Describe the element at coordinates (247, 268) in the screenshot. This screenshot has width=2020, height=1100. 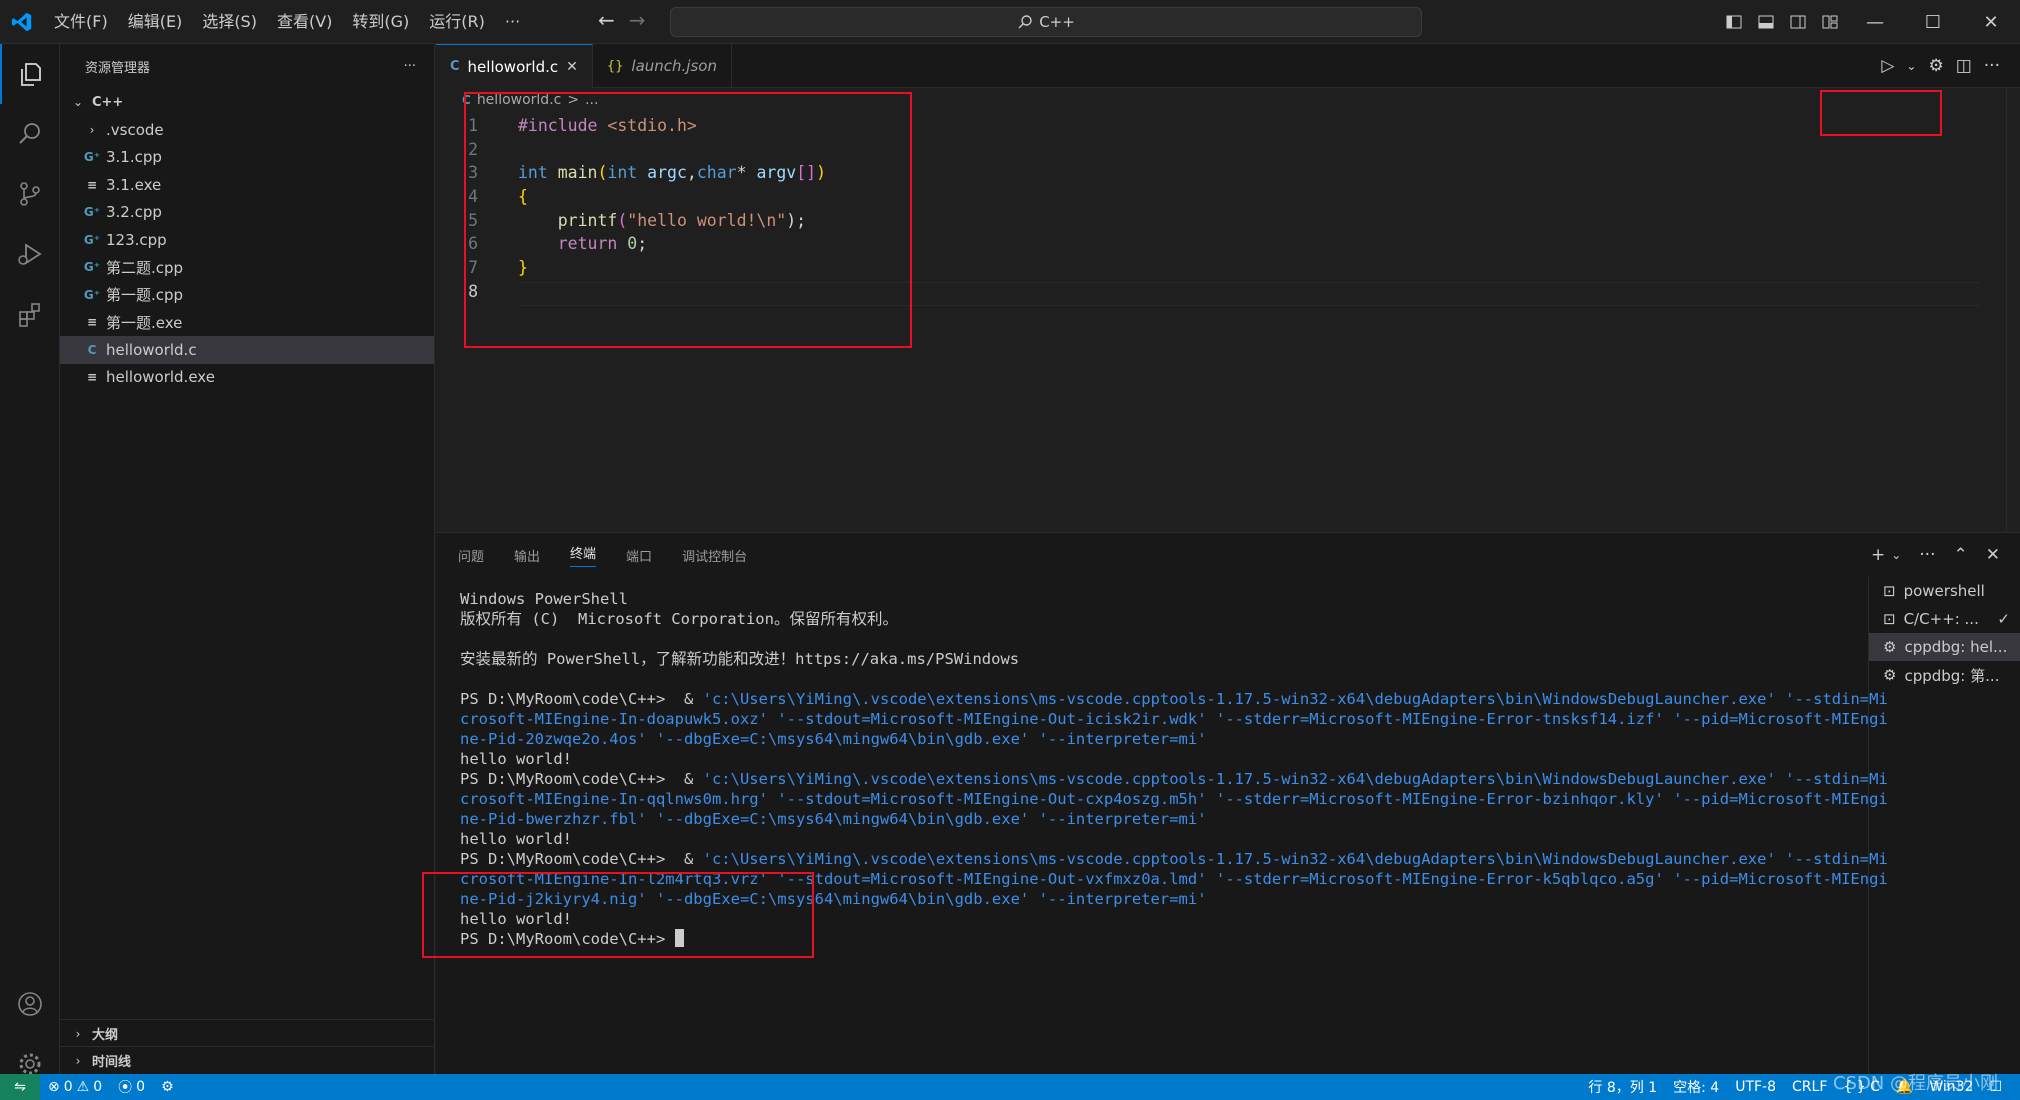
I see `tree-item-file: G⁺ 第二题.cpp` at that location.